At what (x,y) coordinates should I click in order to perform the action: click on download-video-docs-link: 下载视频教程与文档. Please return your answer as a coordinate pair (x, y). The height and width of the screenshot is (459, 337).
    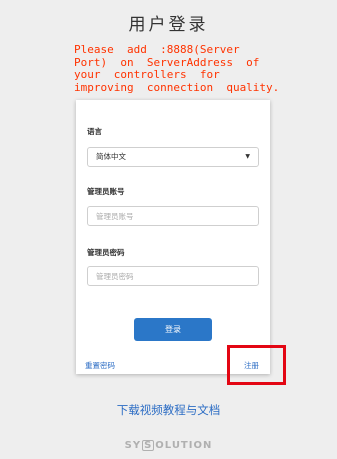
    Looking at the image, I should click on (168, 410).